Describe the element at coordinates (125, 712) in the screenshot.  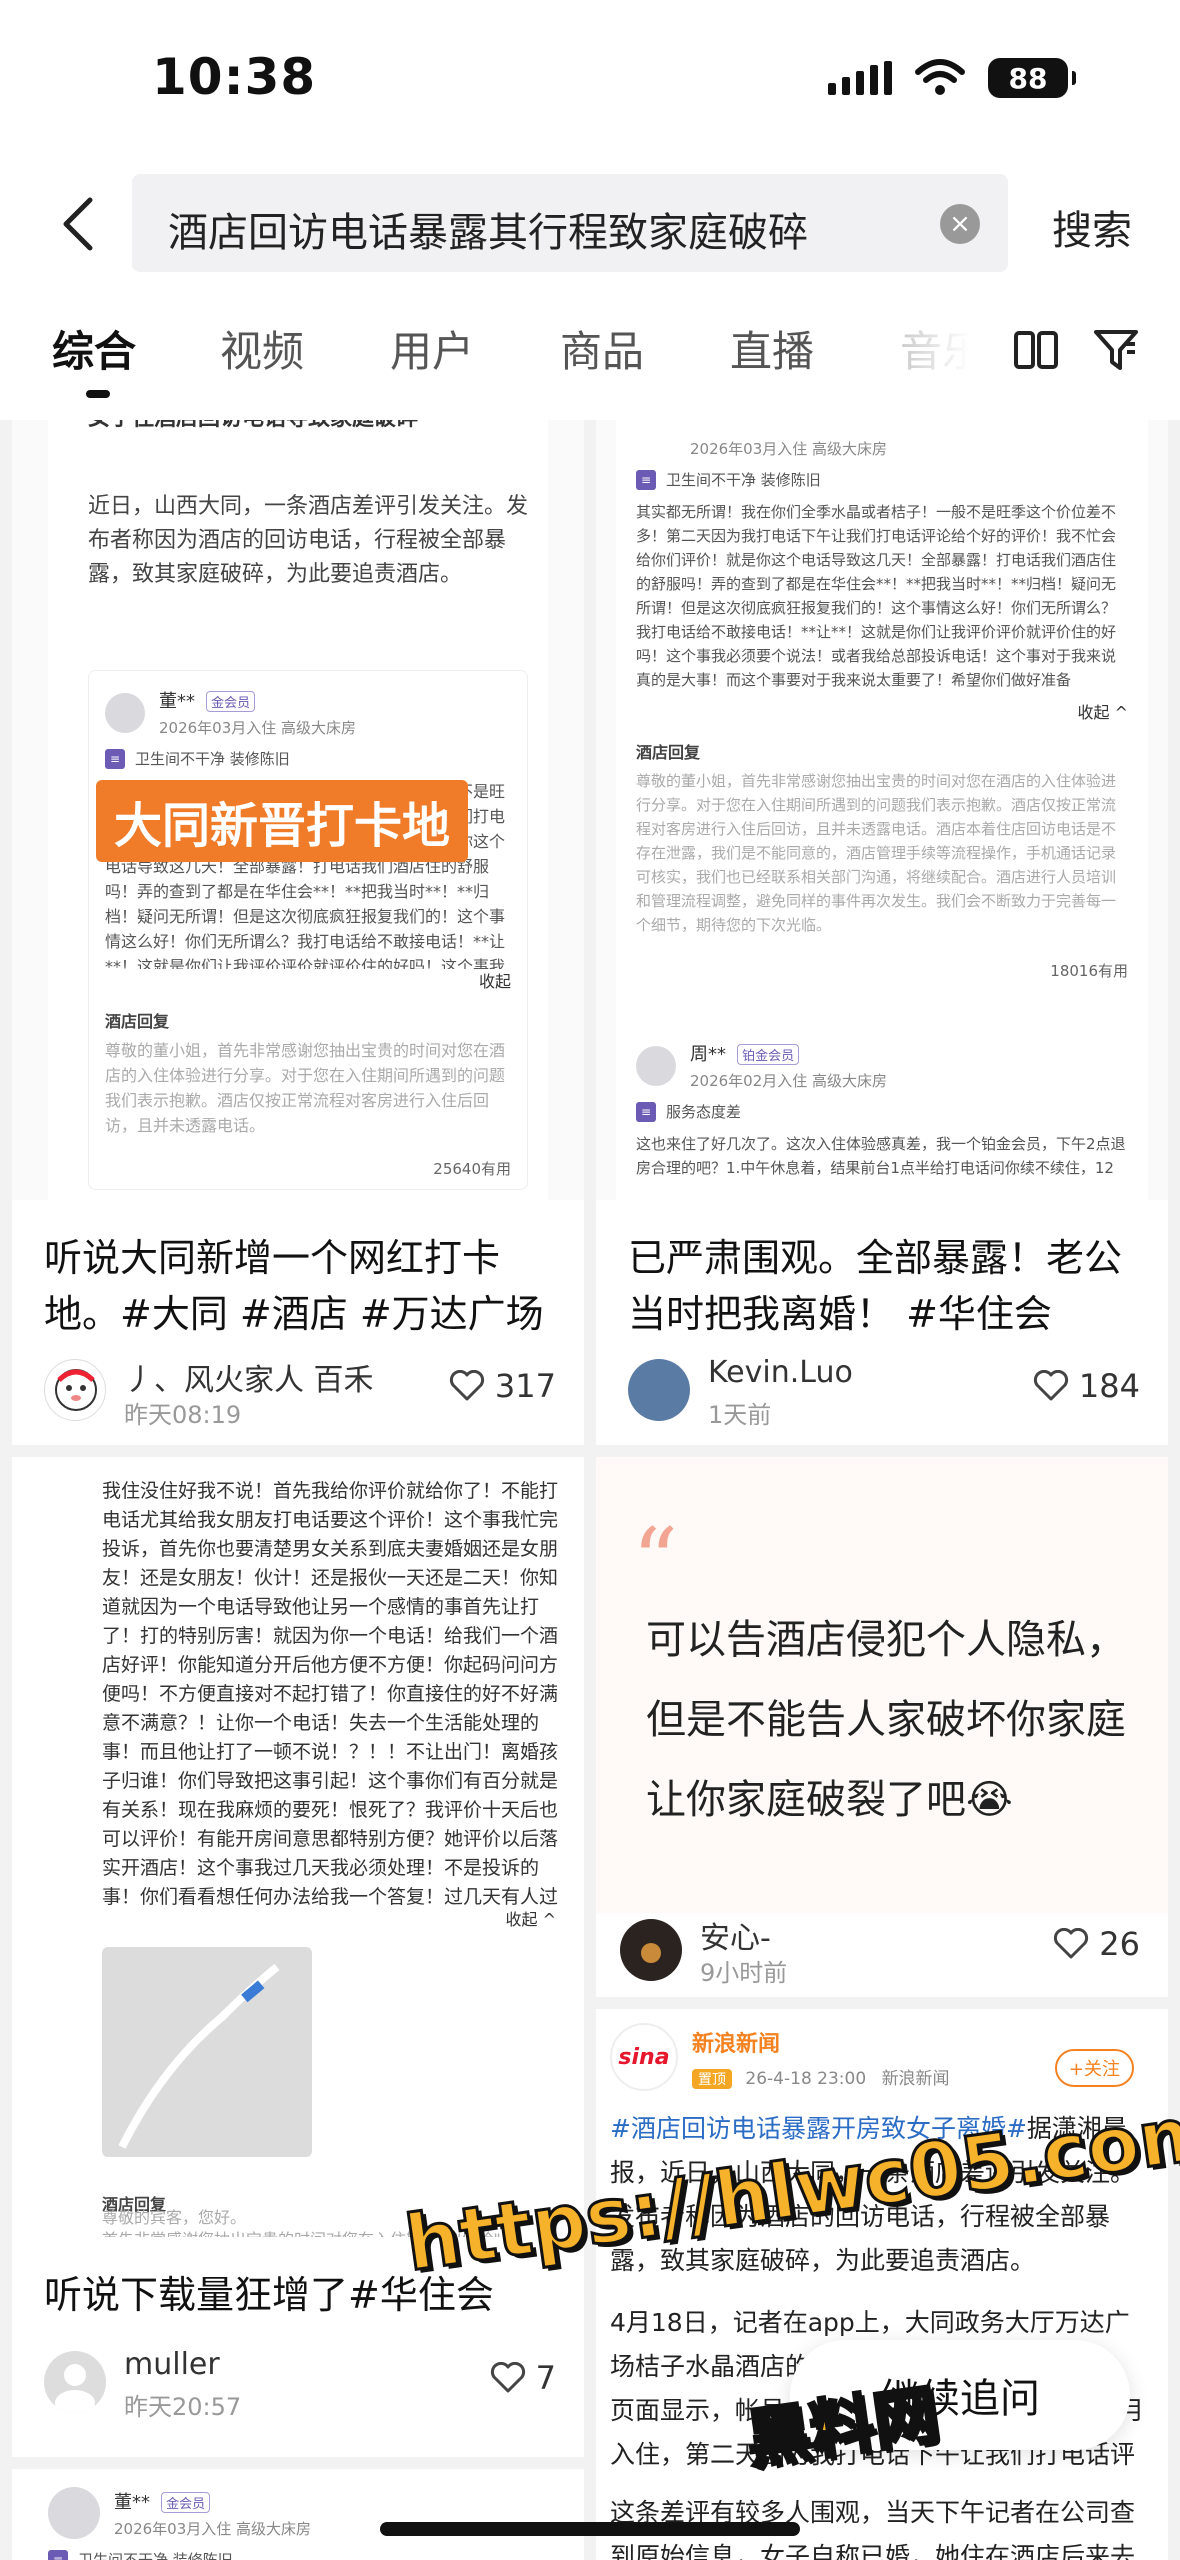
I see `reviewer-avatar` at that location.